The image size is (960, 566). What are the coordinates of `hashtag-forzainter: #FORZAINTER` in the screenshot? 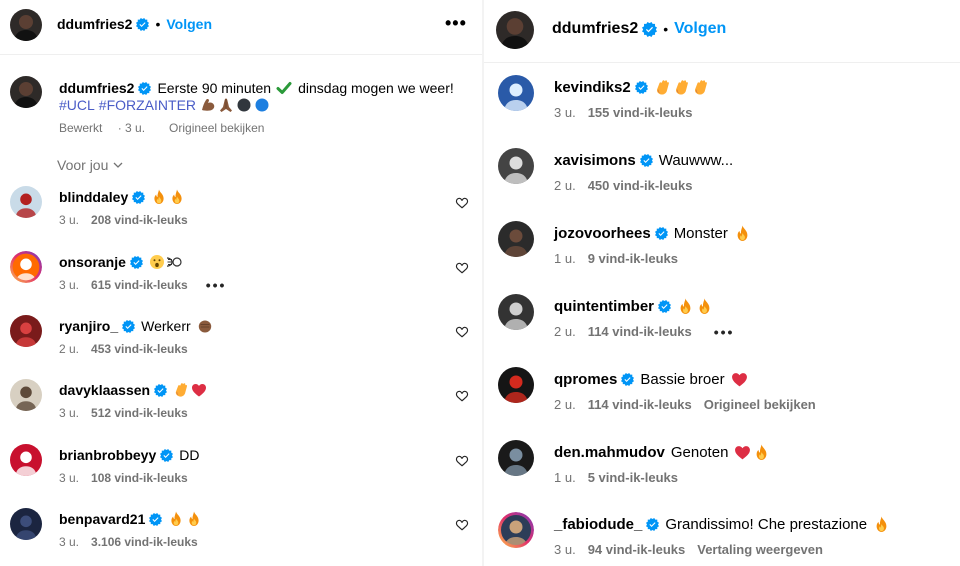 It's located at (147, 105).